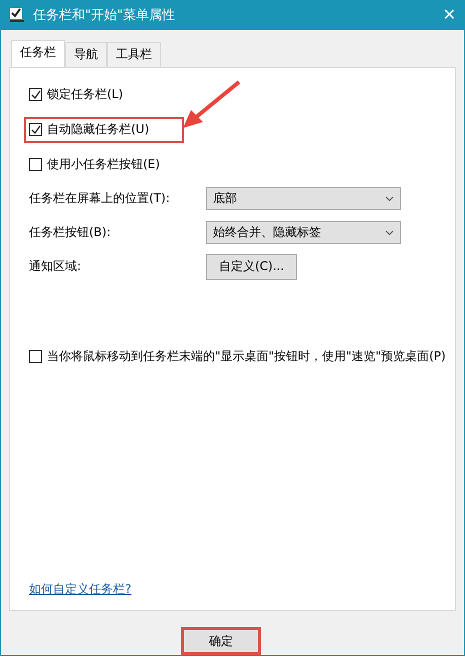 Image resolution: width=465 pixels, height=658 pixels. I want to click on checkbox-label: 锁定任务栏(L), so click(85, 95).